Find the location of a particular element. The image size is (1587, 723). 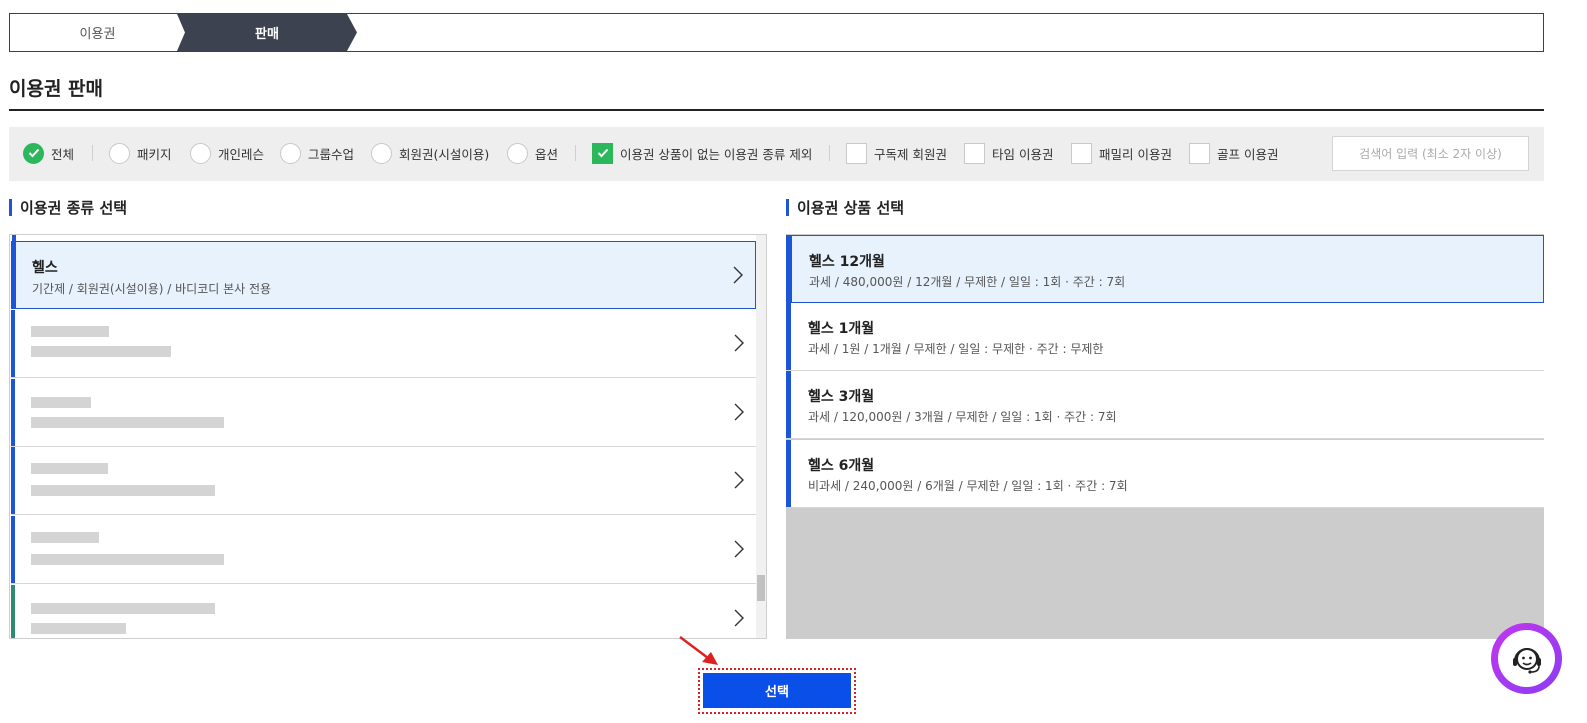

checkbox-subscription: 구독제 회원권 is located at coordinates (896, 153).